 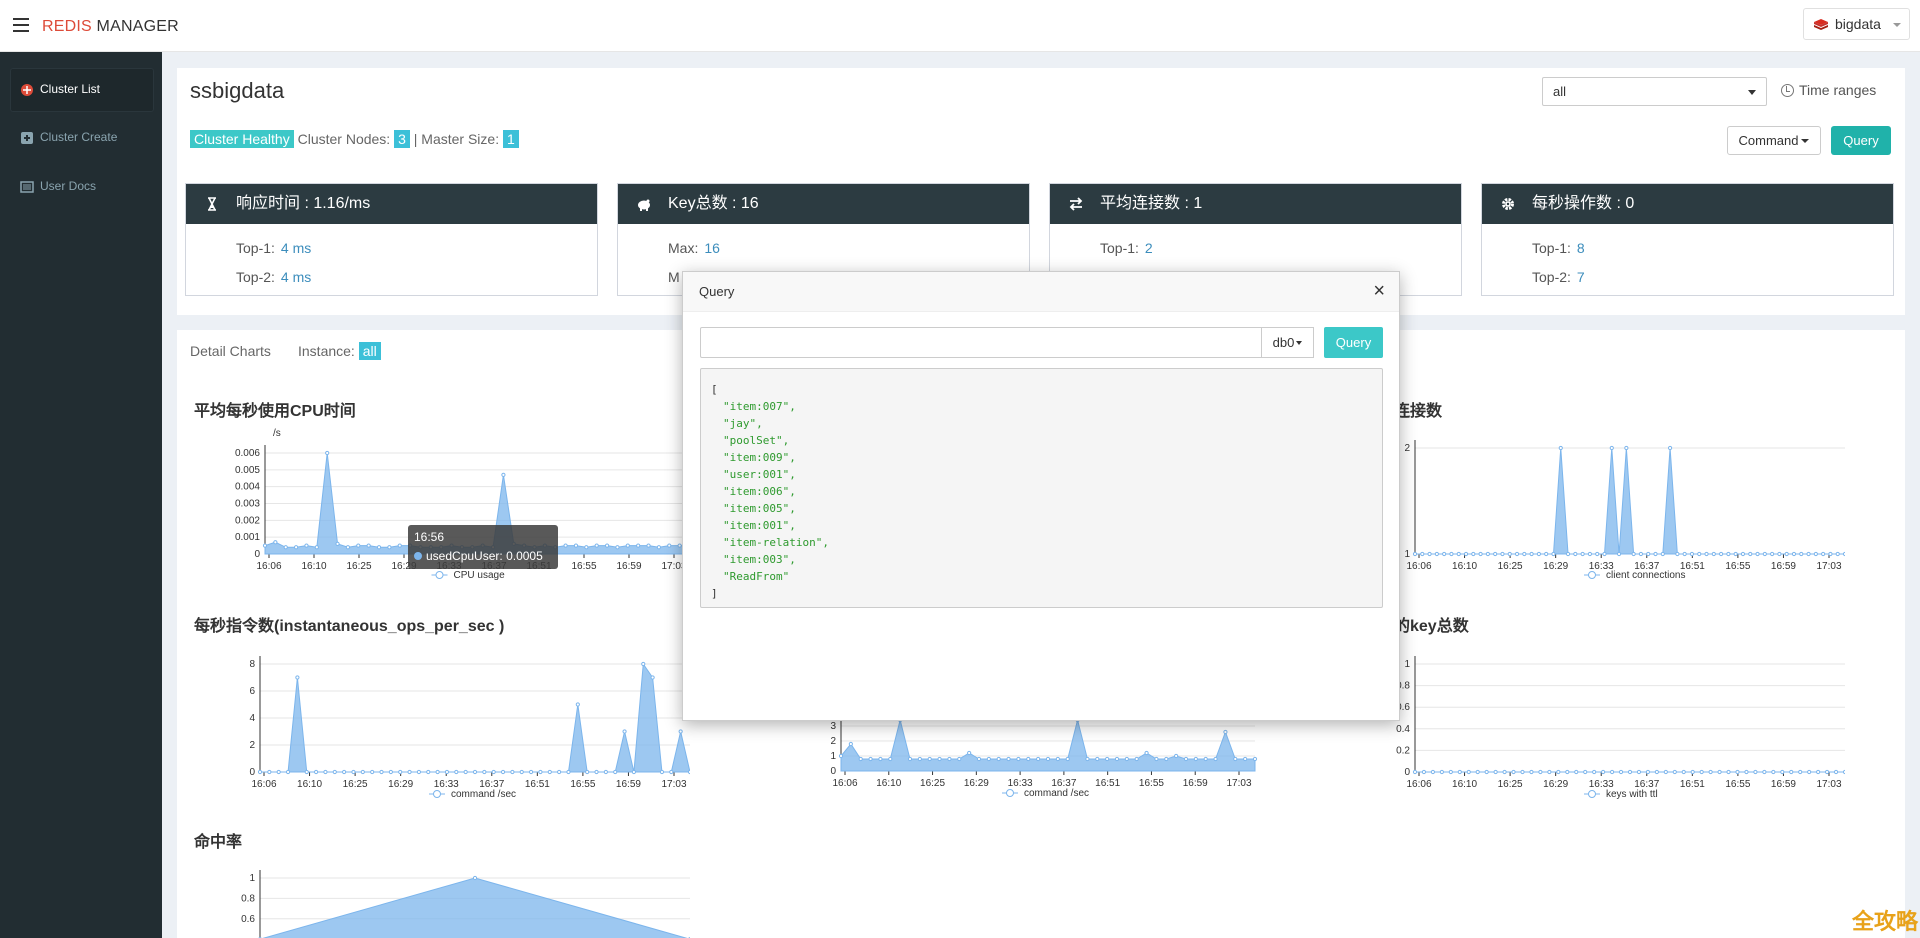 I want to click on x-tick-label: 16:25, so click(x=932, y=783).